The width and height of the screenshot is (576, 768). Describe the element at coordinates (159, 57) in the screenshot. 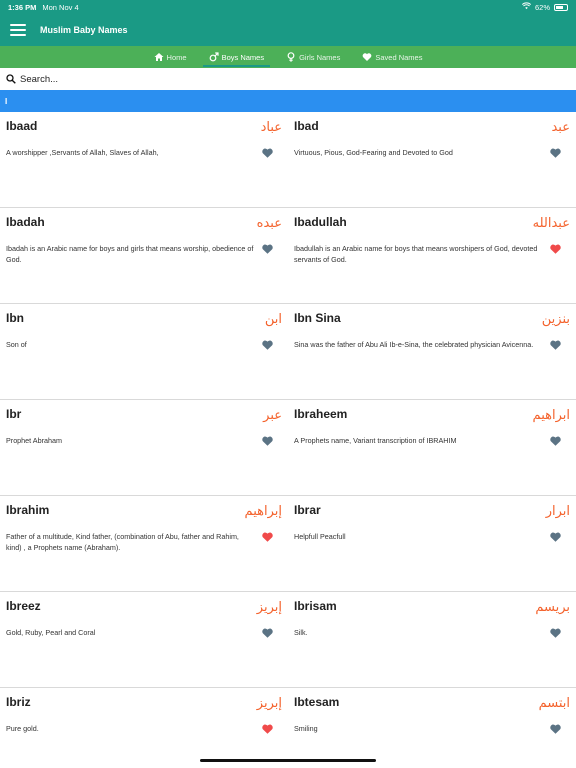

I see `home-icon` at that location.